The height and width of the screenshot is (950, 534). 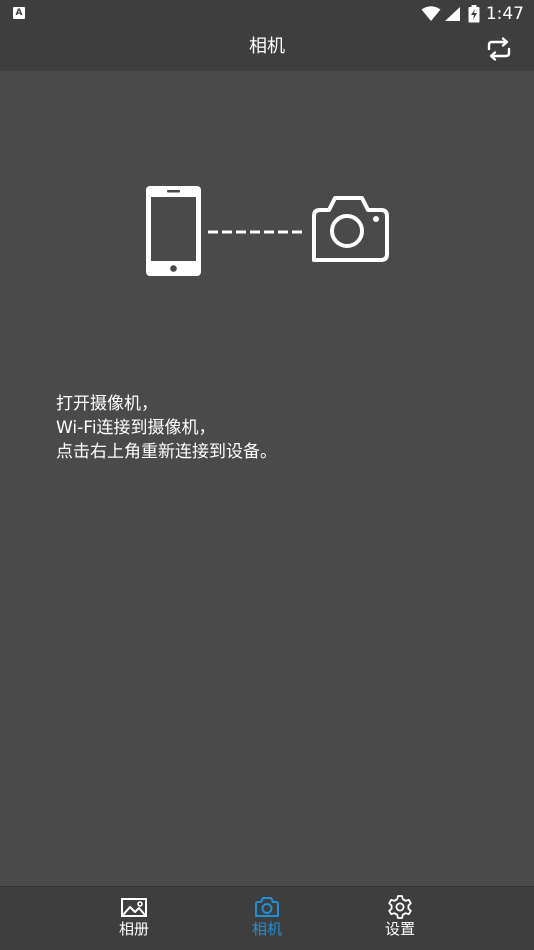 I want to click on battery-charging-icon, so click(x=474, y=14).